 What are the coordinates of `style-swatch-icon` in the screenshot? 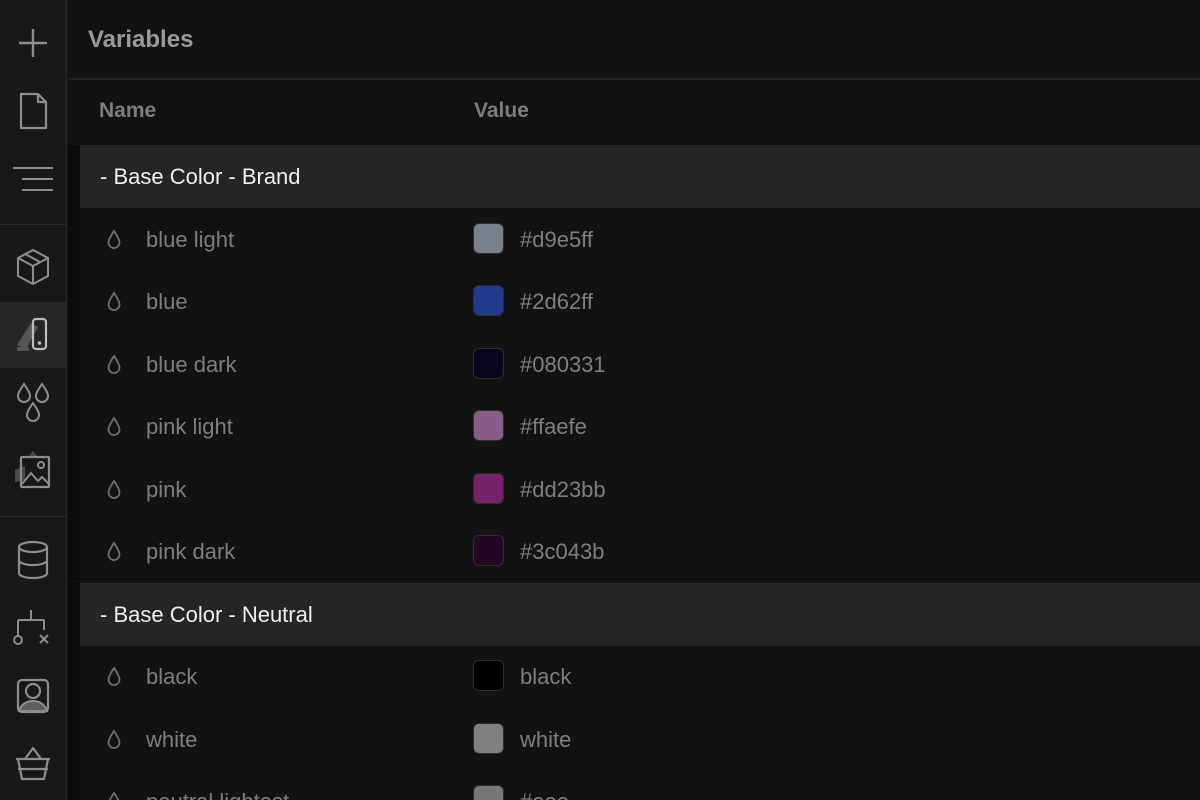 It's located at (32, 334).